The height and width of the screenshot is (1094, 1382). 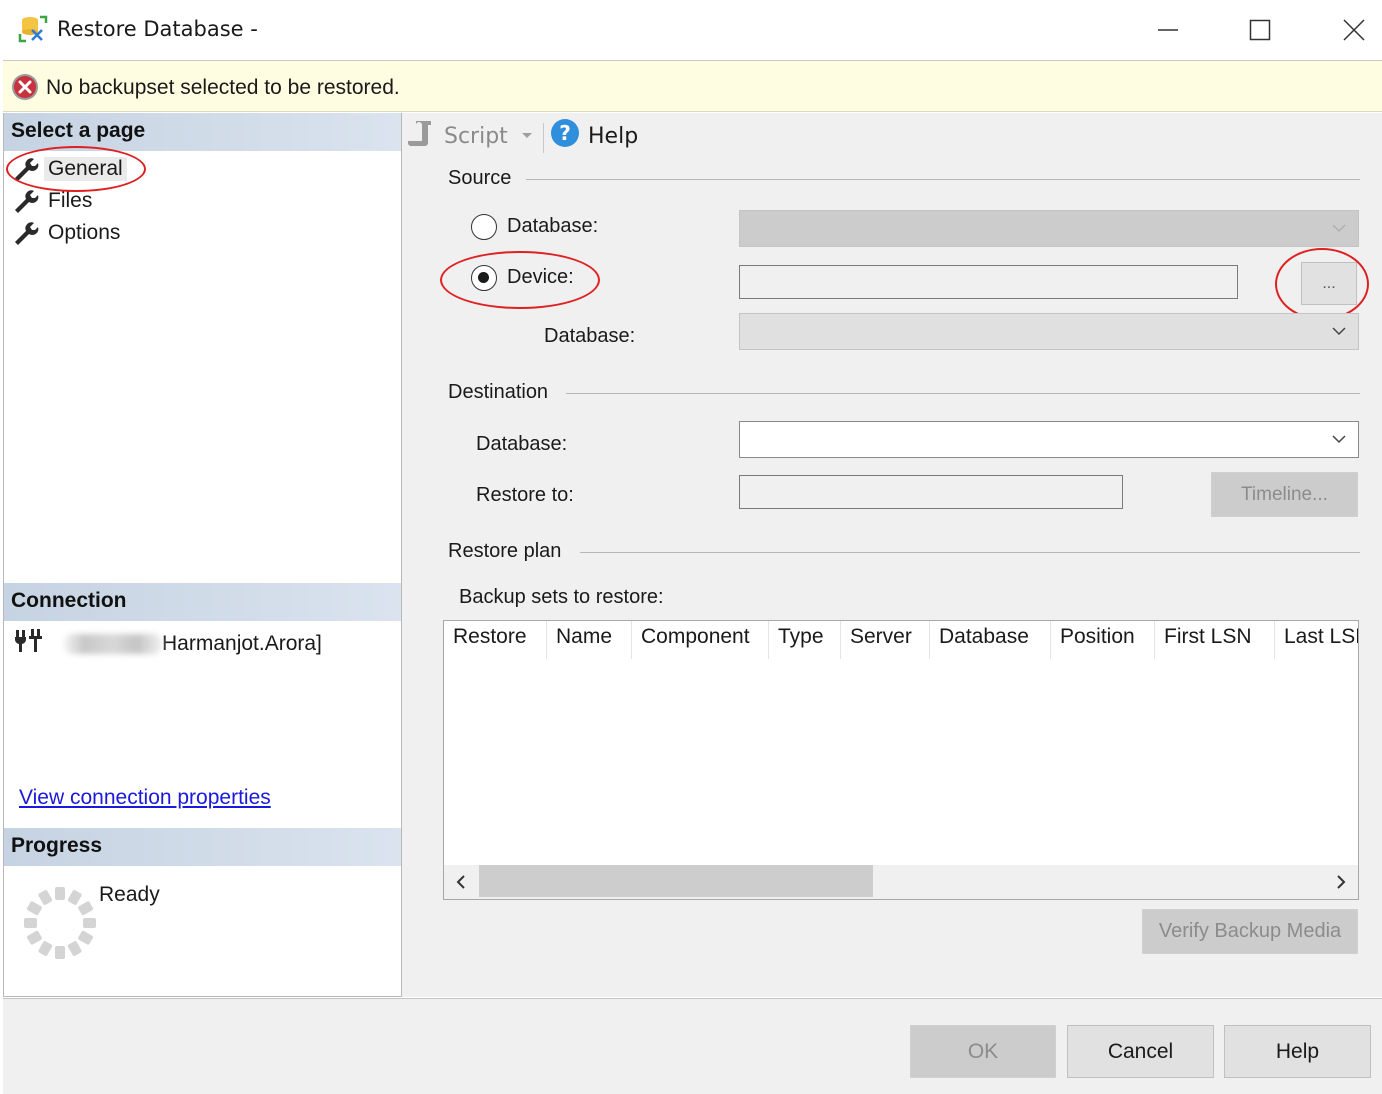 What do you see at coordinates (988, 282) in the screenshot?
I see `device-path-input` at bounding box center [988, 282].